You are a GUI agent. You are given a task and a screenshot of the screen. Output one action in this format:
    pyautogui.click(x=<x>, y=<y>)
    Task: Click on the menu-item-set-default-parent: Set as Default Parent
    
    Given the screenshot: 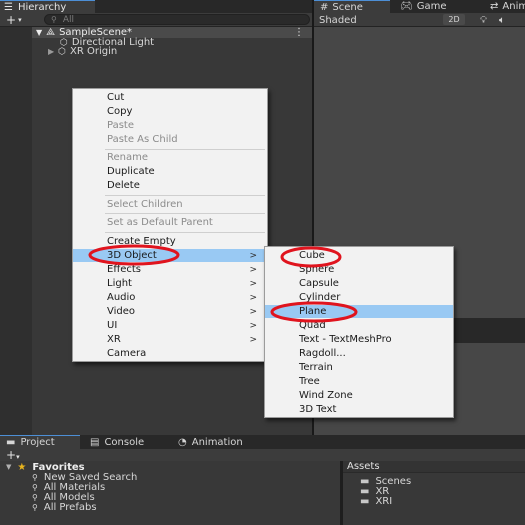 What is the action you would take?
    pyautogui.click(x=170, y=222)
    